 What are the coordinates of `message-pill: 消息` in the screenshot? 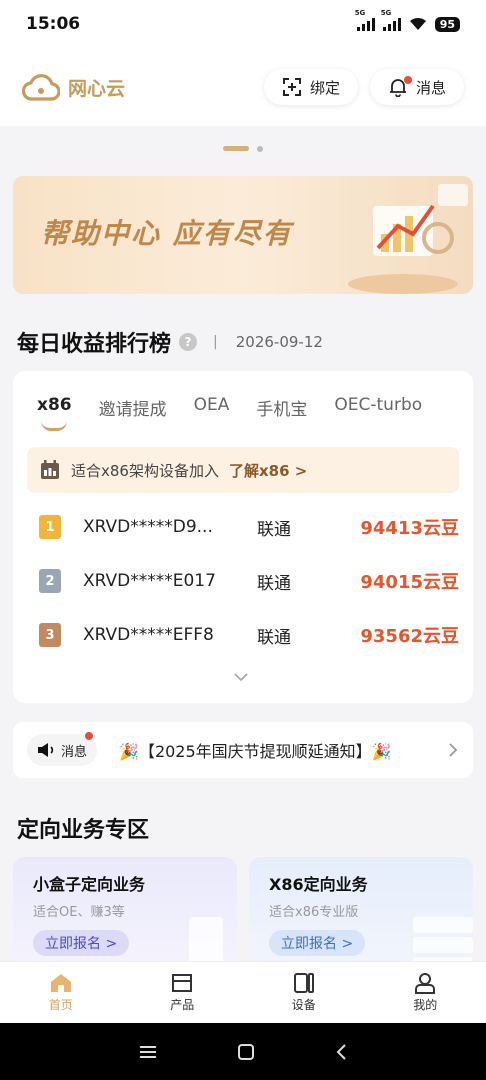 It's located at (62, 749).